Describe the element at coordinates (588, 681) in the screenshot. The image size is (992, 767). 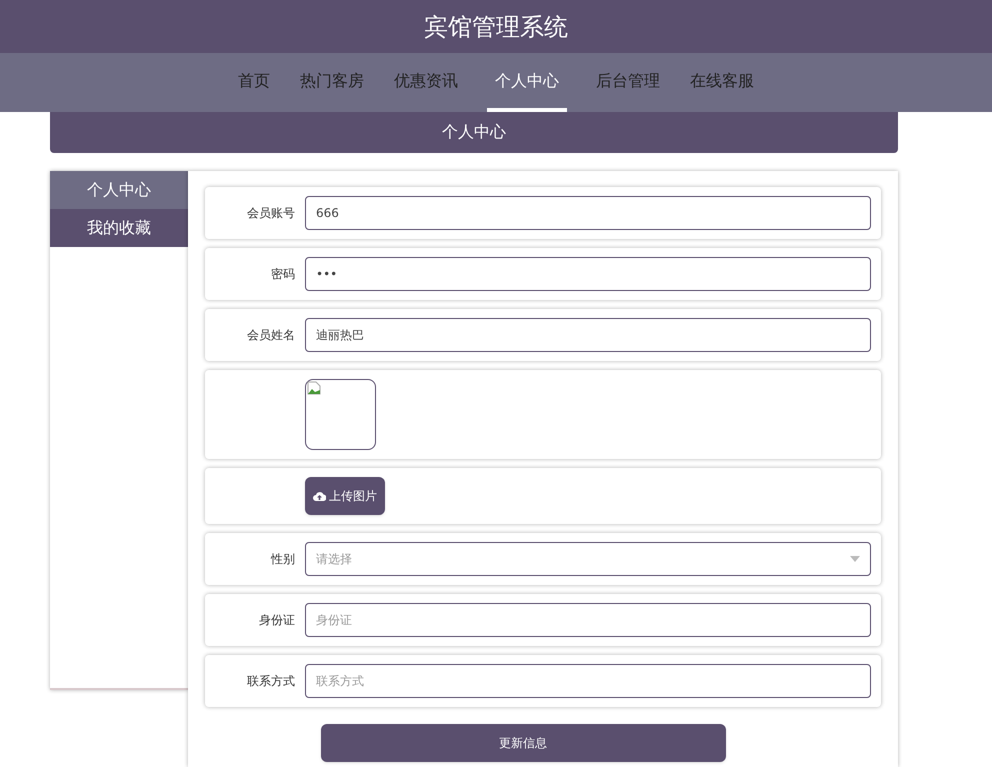
I see `input-field: 联系方式` at that location.